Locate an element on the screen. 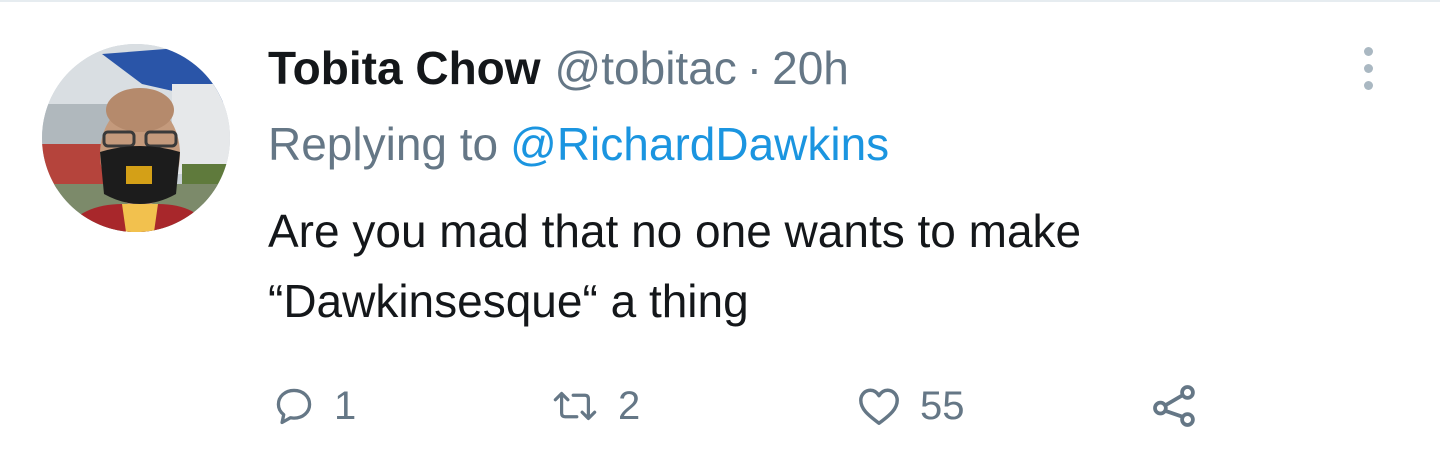 The width and height of the screenshot is (1440, 452). avatar-photo is located at coordinates (136, 138).